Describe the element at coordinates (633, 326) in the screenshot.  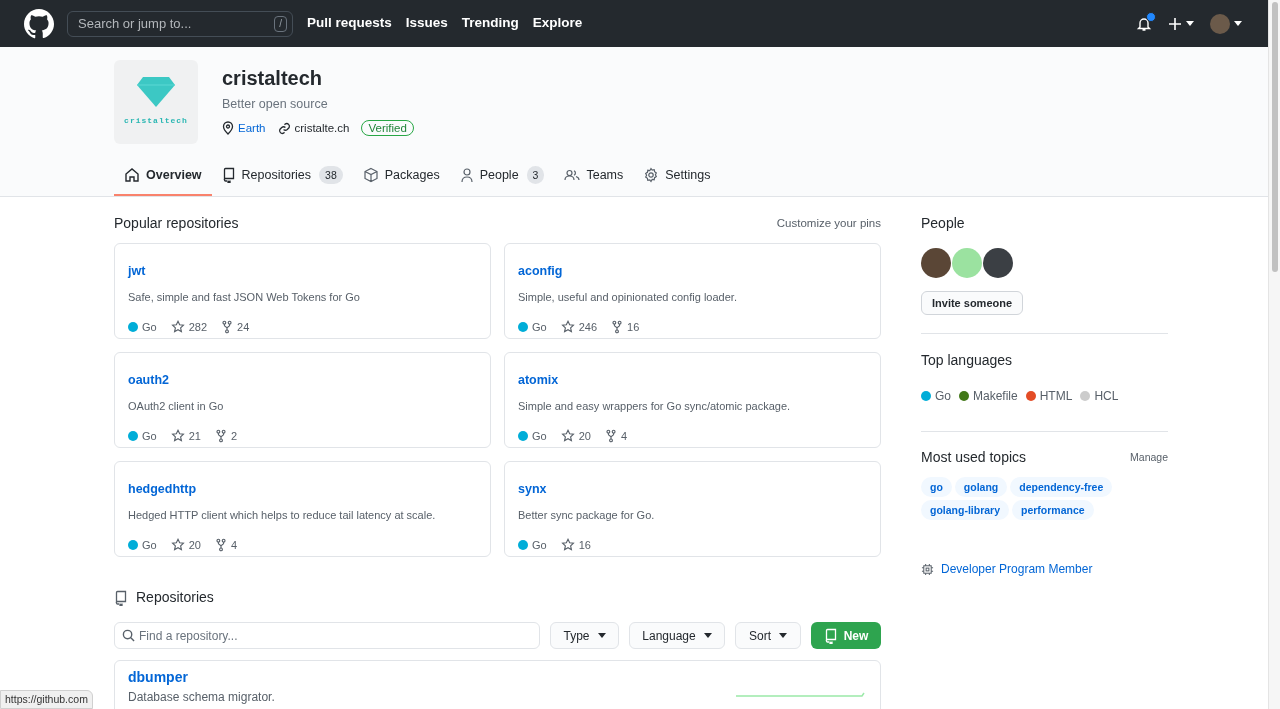
I see `fork-count: 16` at that location.